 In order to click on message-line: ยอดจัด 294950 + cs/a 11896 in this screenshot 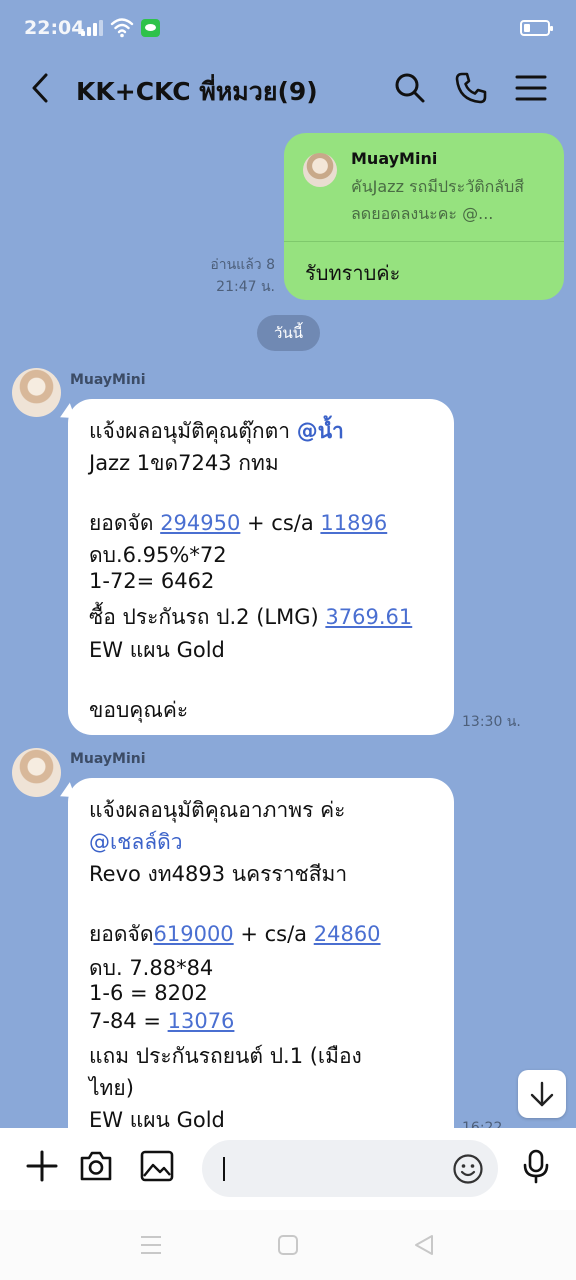, I will do `click(238, 523)`.